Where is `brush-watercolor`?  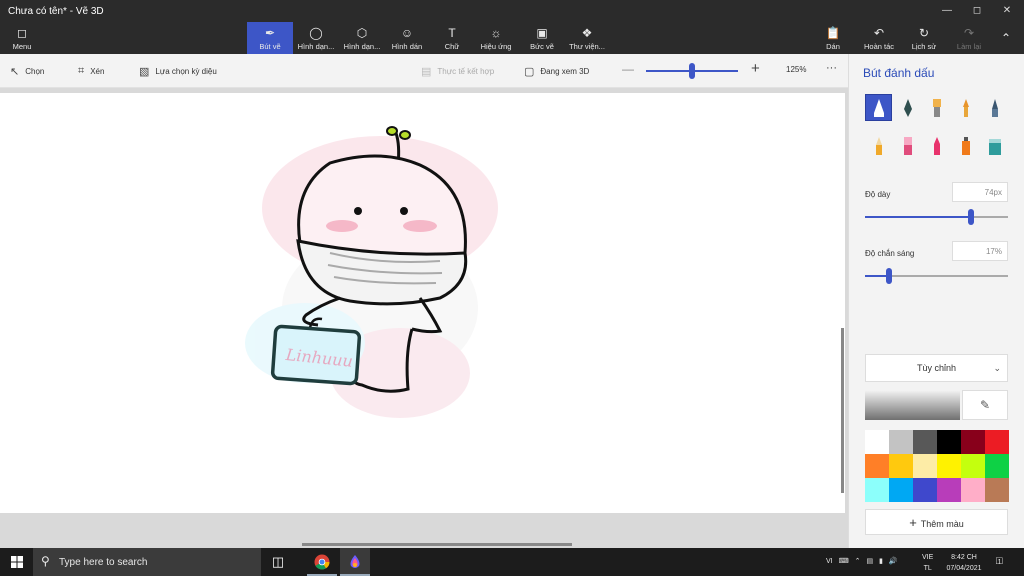 brush-watercolor is located at coordinates (965, 107).